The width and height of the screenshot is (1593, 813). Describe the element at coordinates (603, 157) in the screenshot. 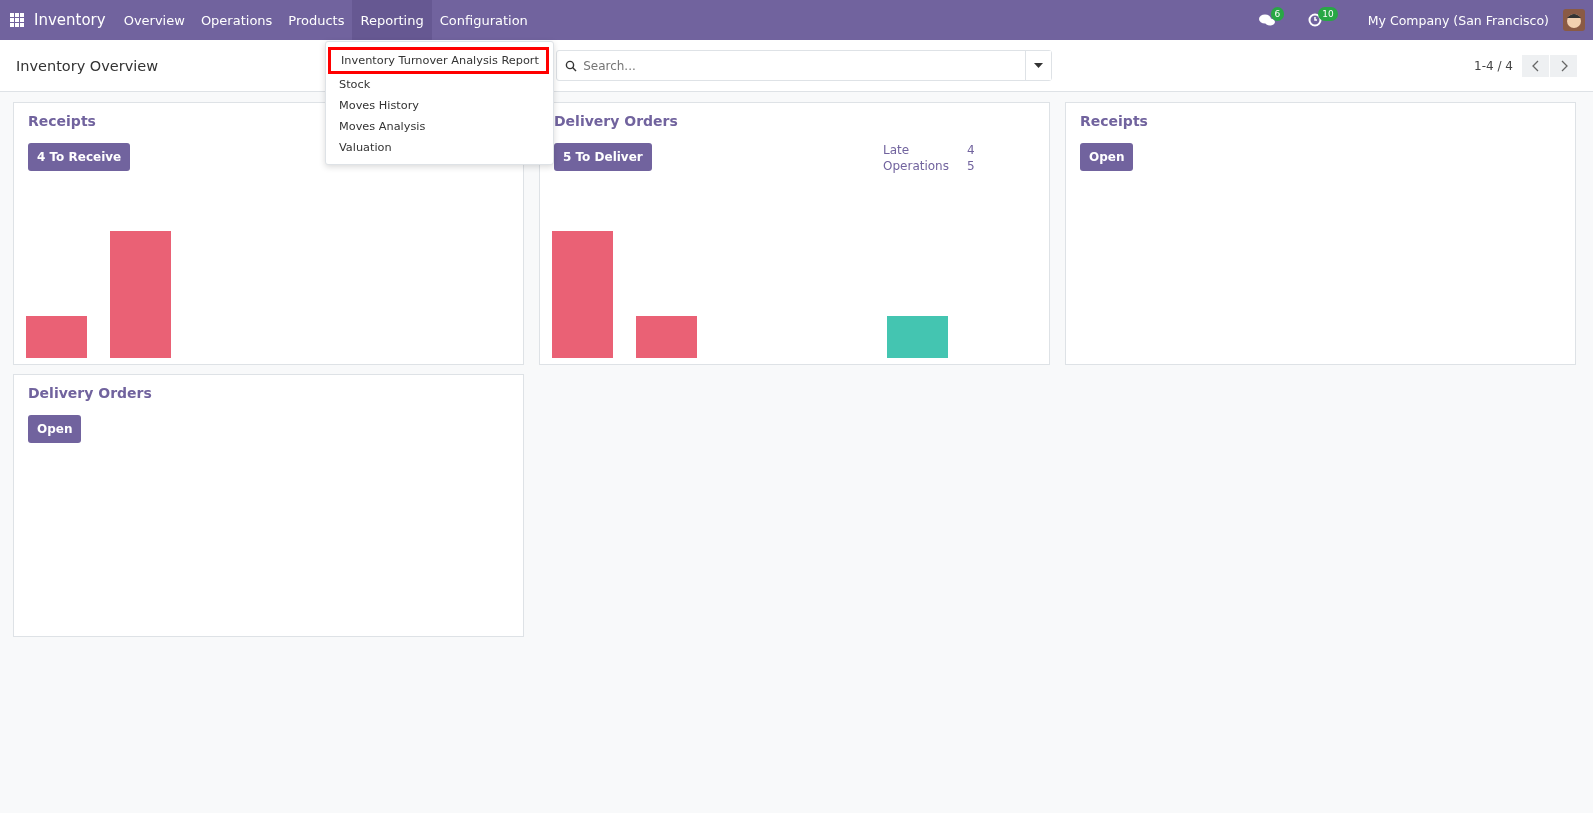

I see `action-button: 5 To Deliver` at that location.